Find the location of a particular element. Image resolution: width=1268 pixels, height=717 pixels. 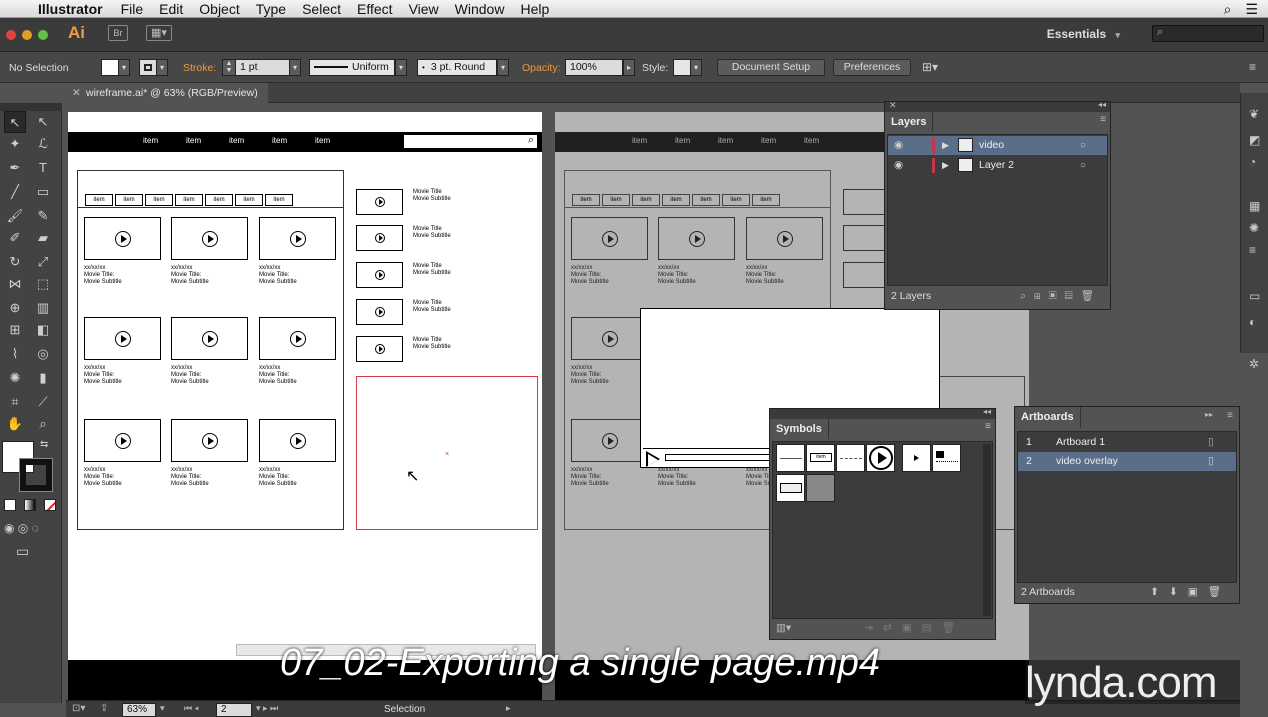

workspace-switcher: Essentials ▾ is located at coordinates (1083, 34).